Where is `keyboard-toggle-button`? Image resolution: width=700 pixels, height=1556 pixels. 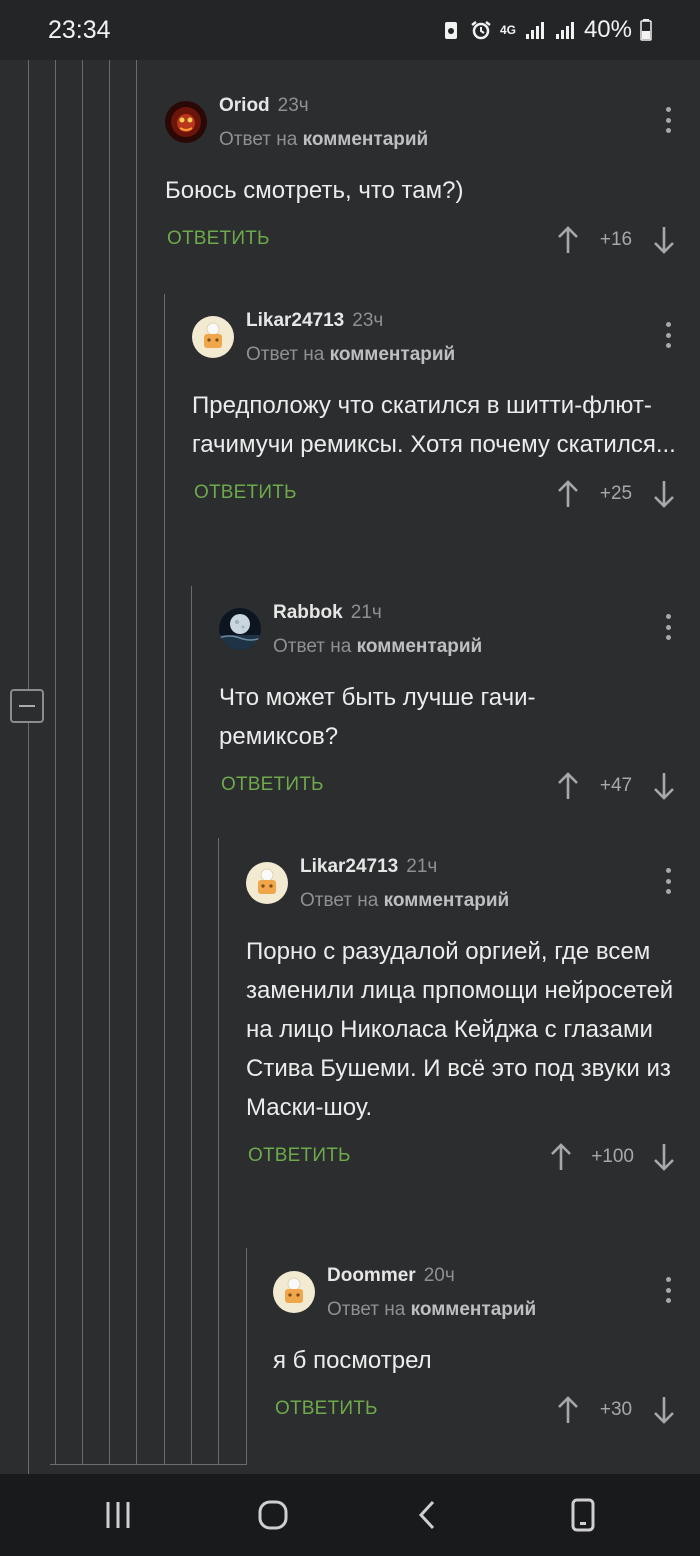 keyboard-toggle-button is located at coordinates (583, 1515).